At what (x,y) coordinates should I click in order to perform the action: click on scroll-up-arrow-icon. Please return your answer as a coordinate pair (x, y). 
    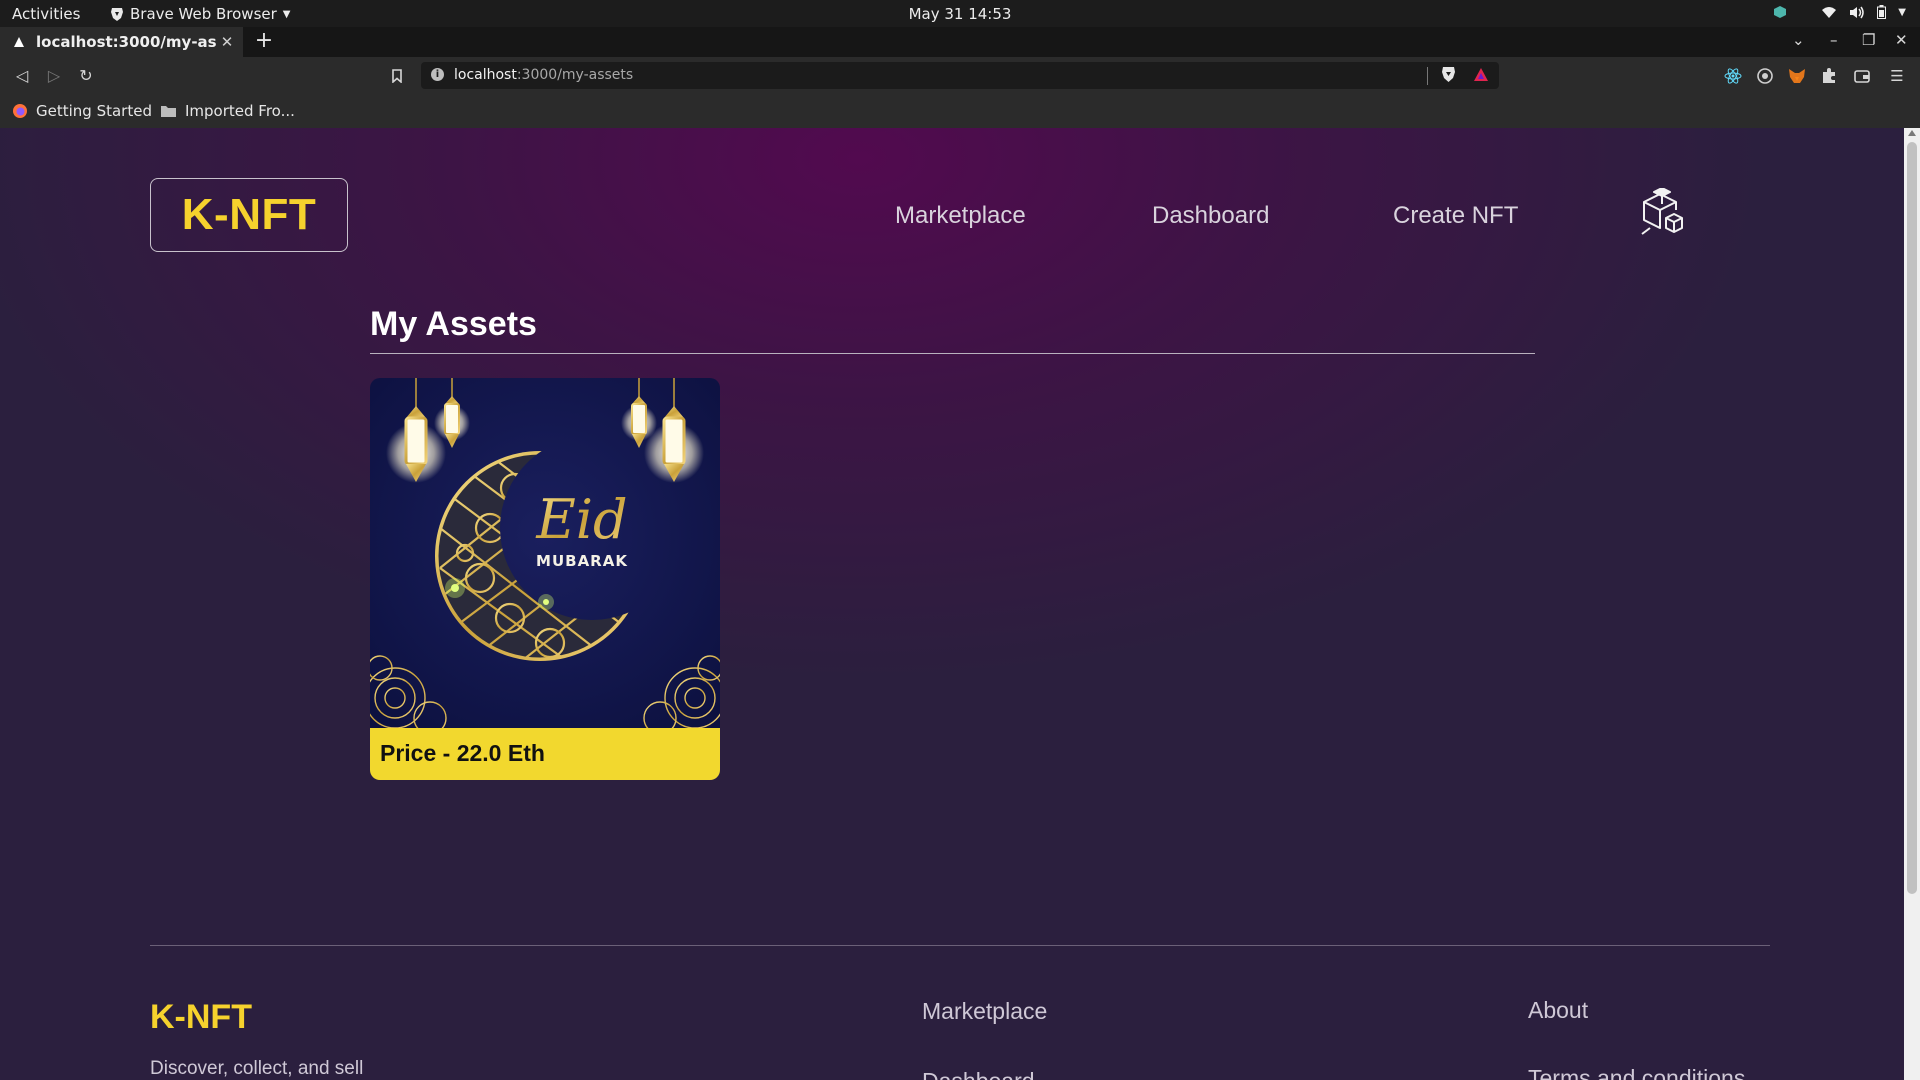
    Looking at the image, I should click on (1912, 133).